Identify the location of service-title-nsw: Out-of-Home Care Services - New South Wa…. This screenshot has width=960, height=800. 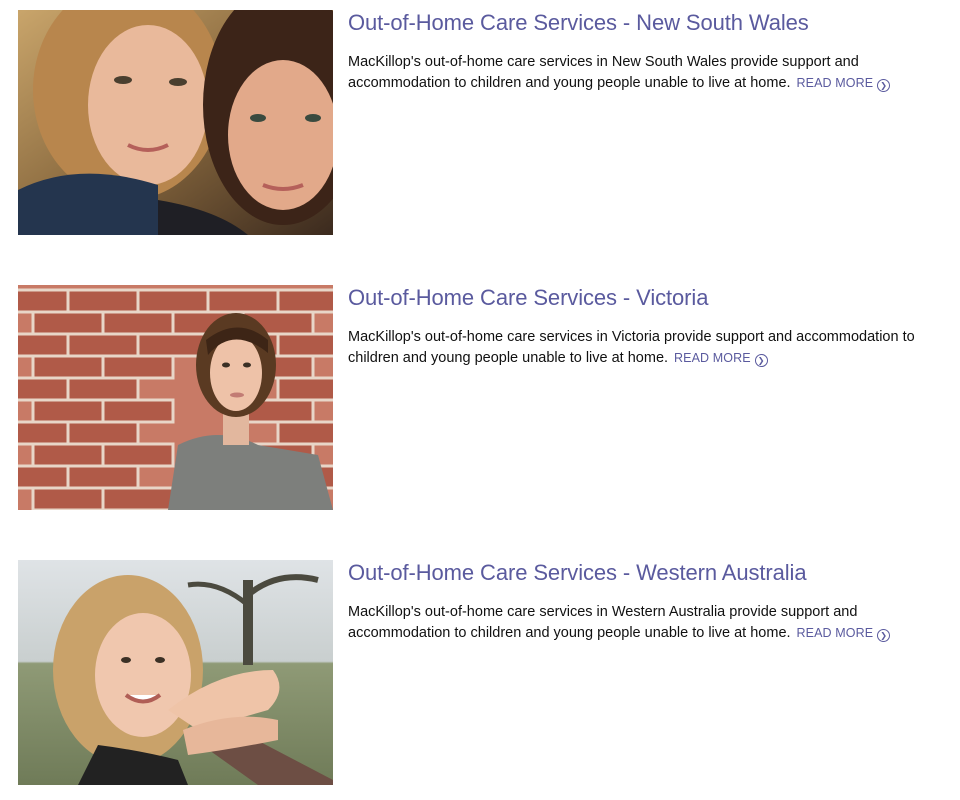
(578, 23).